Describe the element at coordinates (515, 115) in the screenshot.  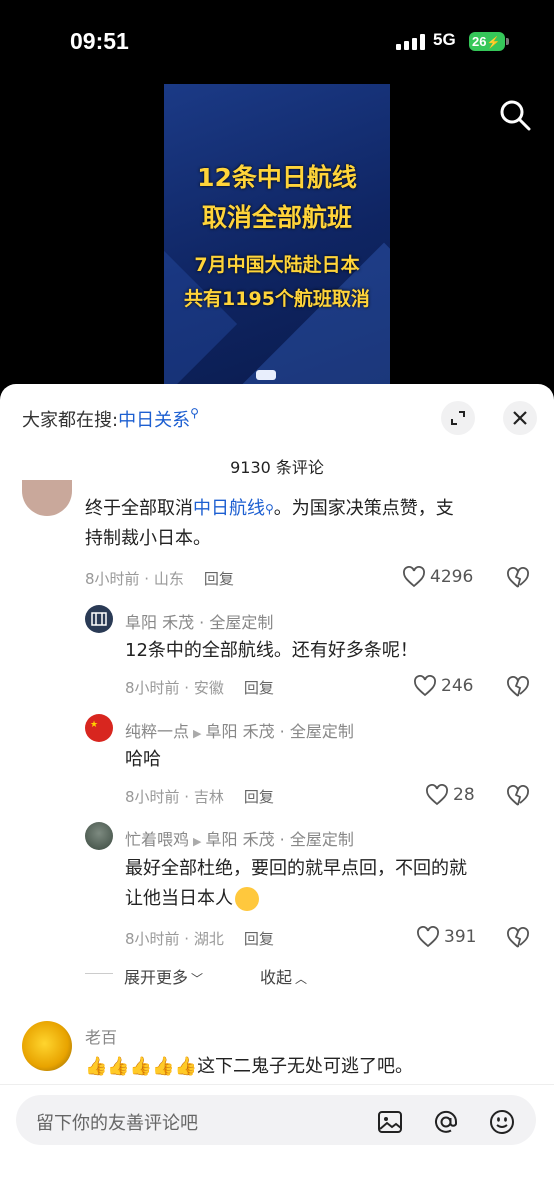
I see `search-icon` at that location.